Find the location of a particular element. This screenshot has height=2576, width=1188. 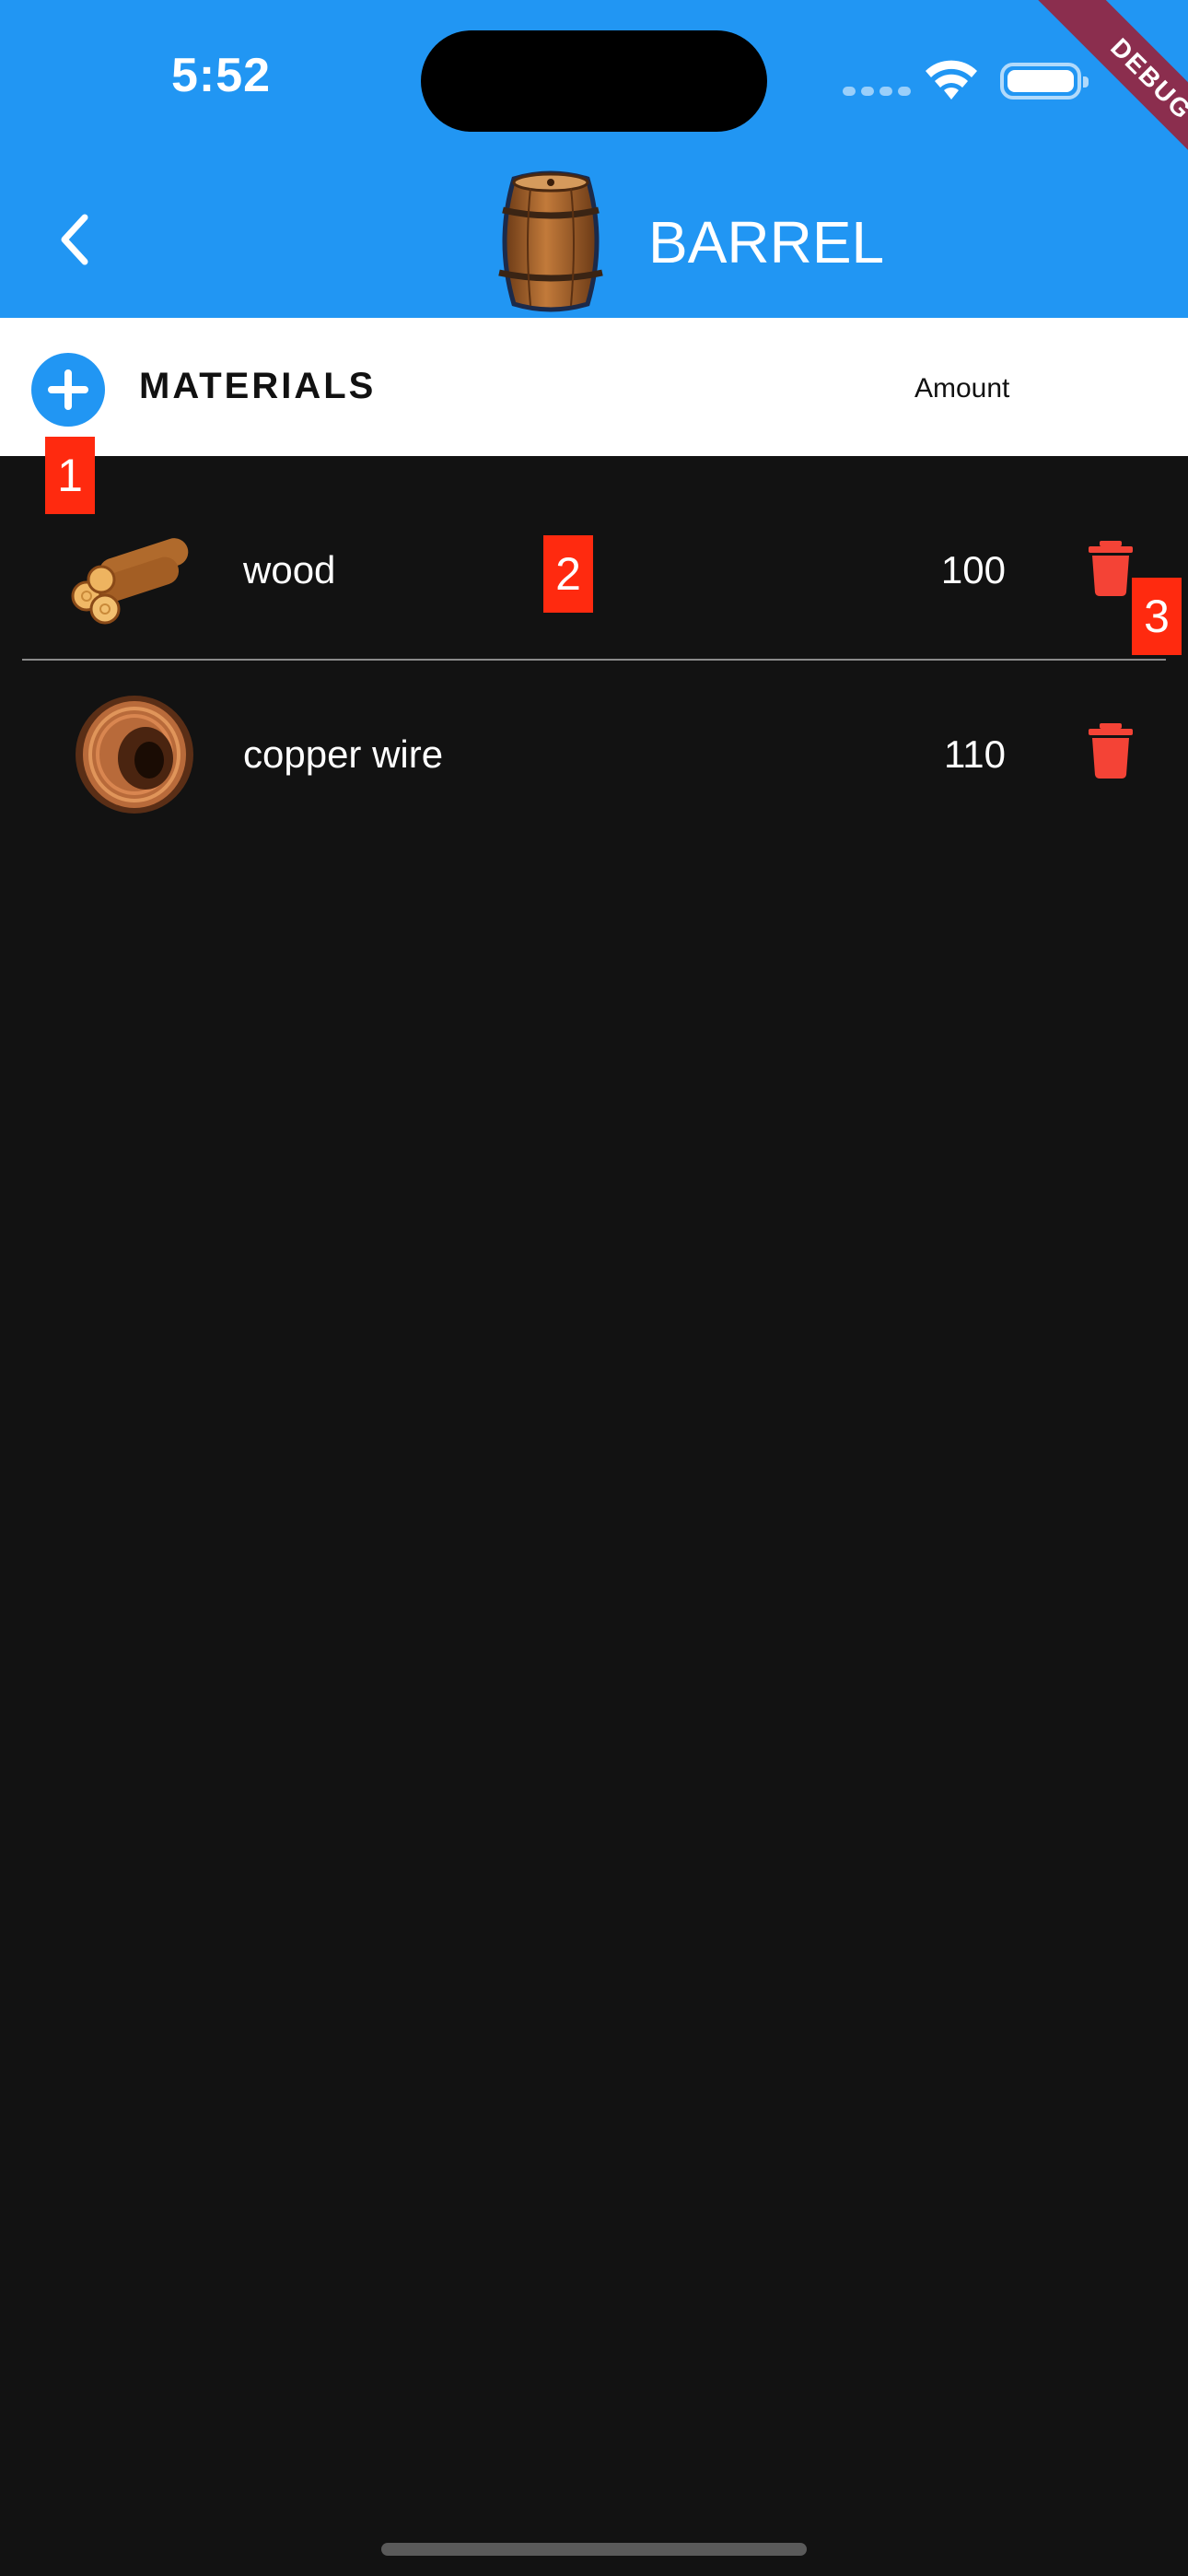

copper-wire-spool-image is located at coordinates (134, 755).